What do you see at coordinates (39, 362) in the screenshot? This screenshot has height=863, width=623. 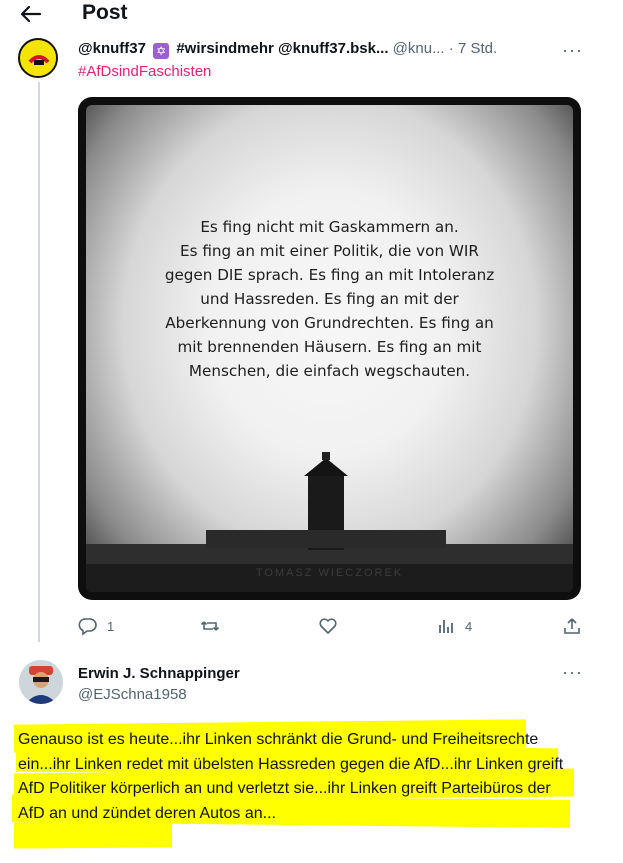 I see `thread-connector-line` at bounding box center [39, 362].